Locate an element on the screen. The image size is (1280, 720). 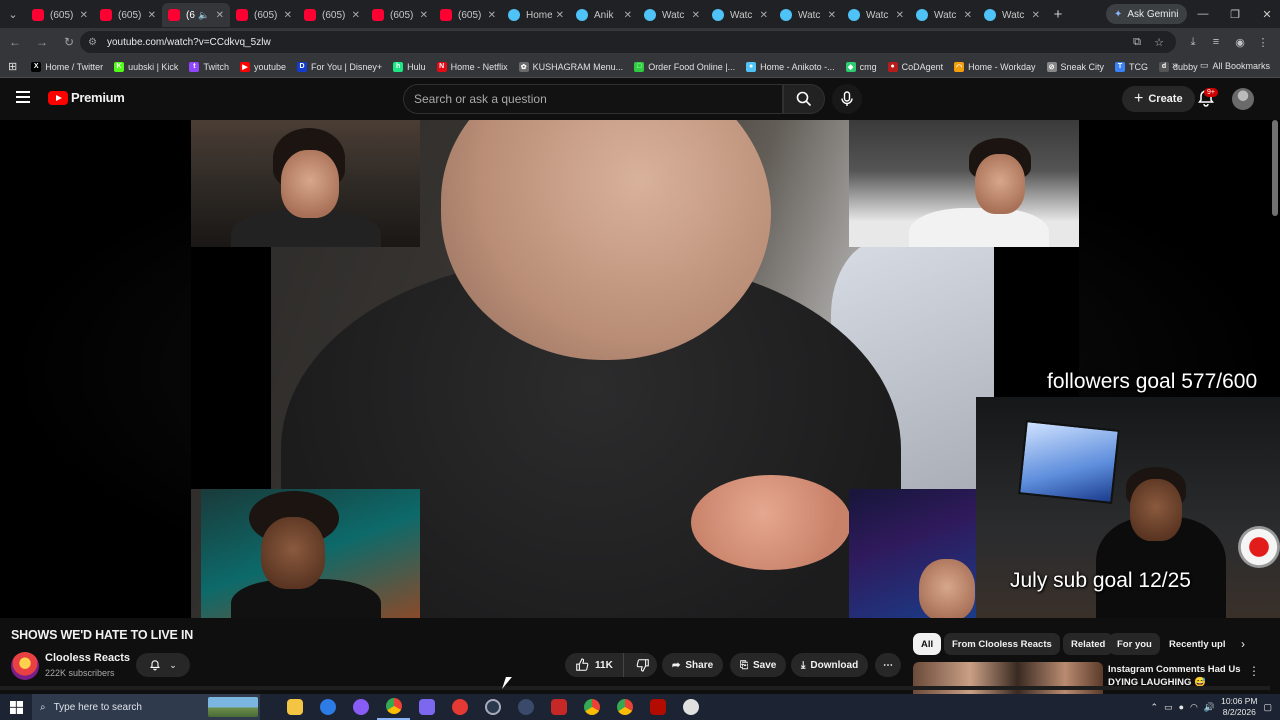
bookmark-hulu: h Hulu is located at coordinates (409, 66).